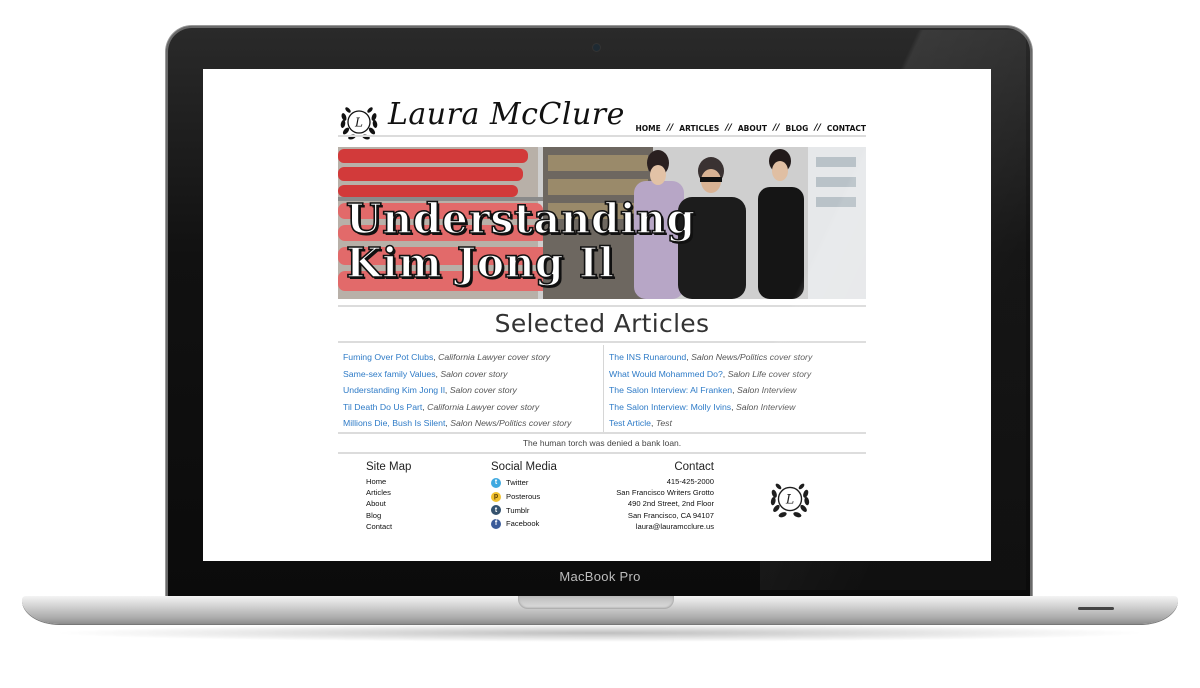  I want to click on social-media-heading: Social Media, so click(524, 467).